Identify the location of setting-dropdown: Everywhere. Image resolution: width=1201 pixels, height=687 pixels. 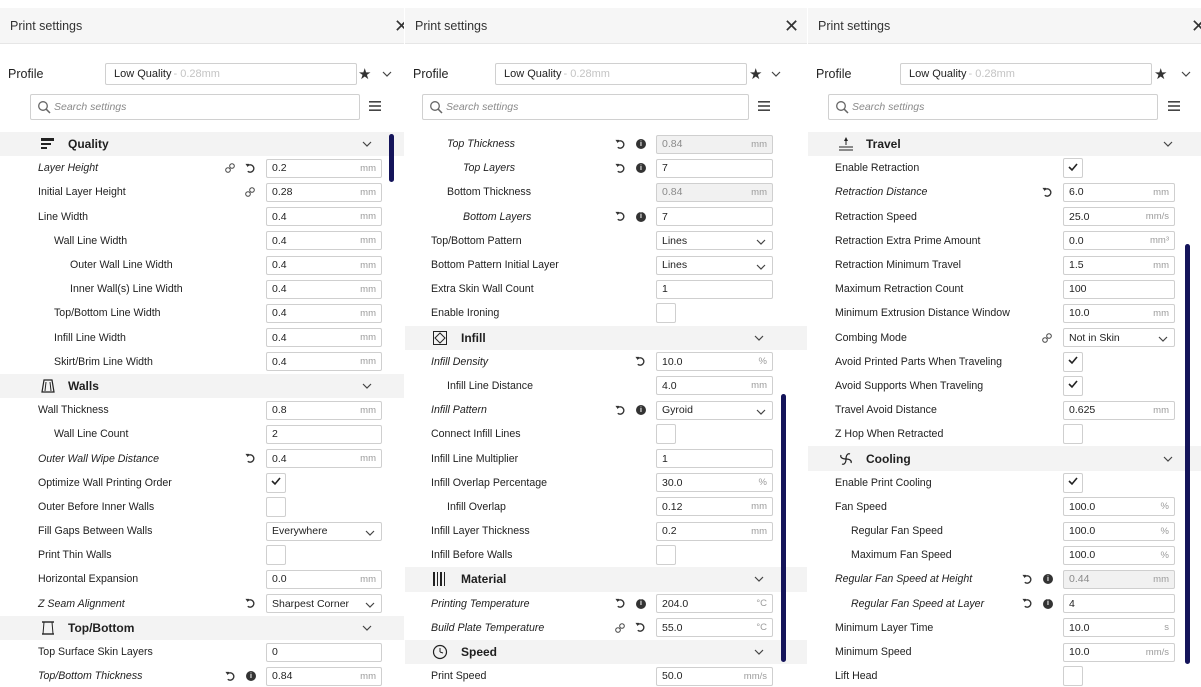
(324, 531).